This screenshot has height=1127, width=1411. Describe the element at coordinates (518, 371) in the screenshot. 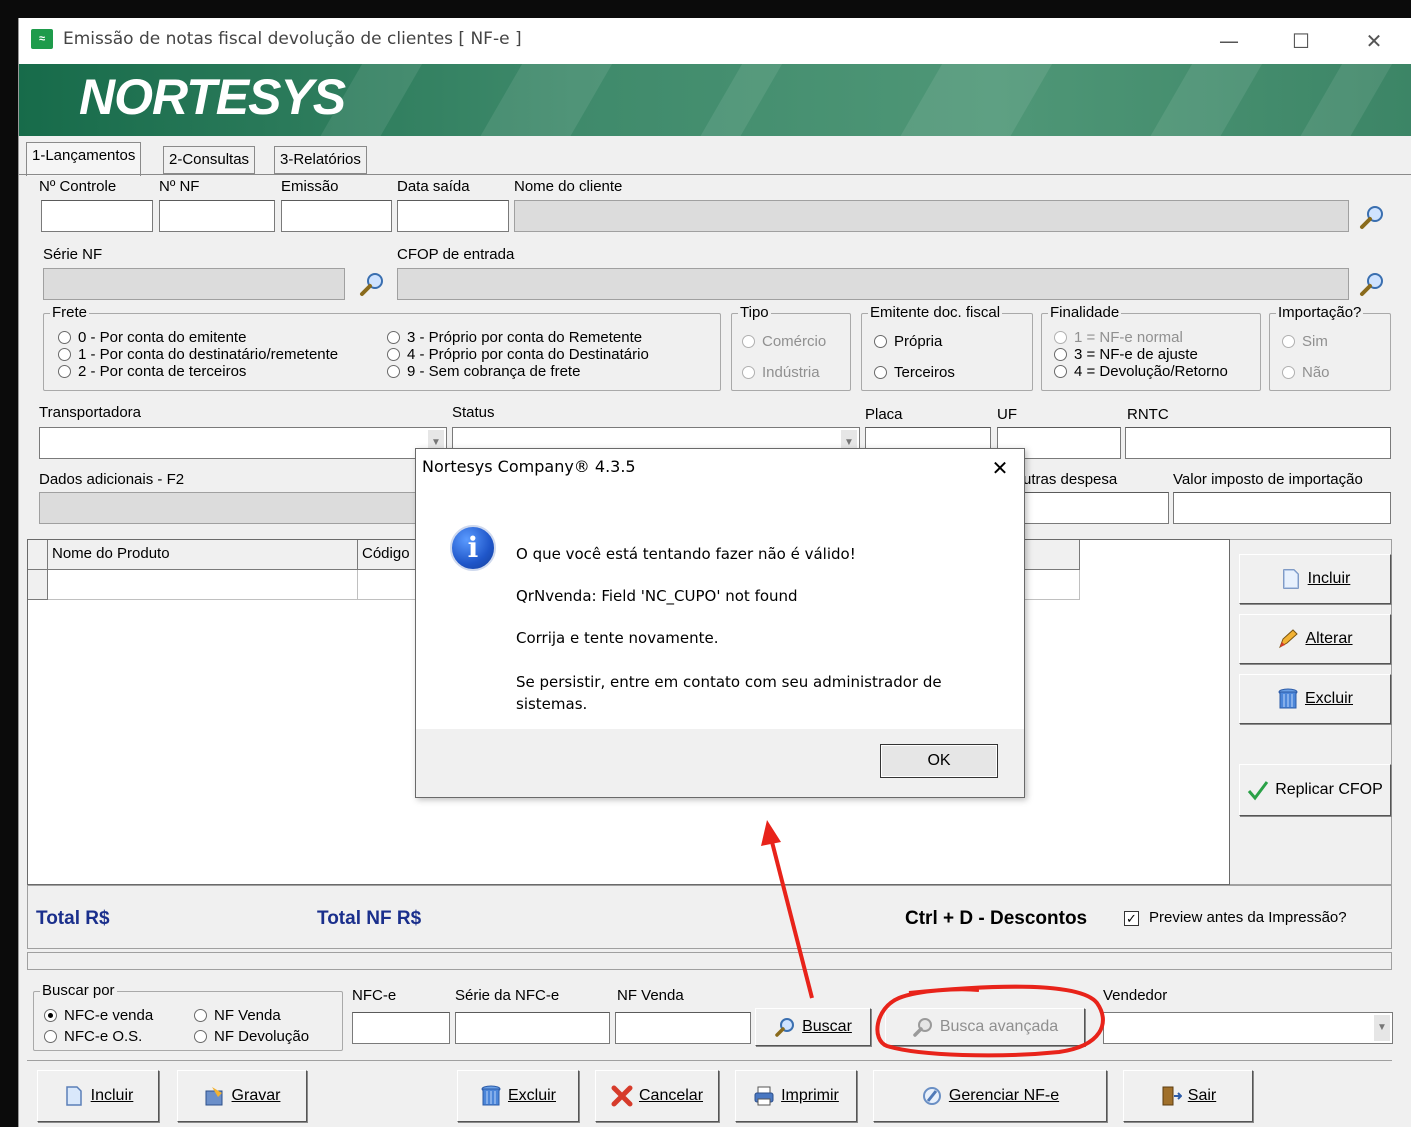

I see `frete-option-9: 9 - Sem cobrança de frete` at that location.